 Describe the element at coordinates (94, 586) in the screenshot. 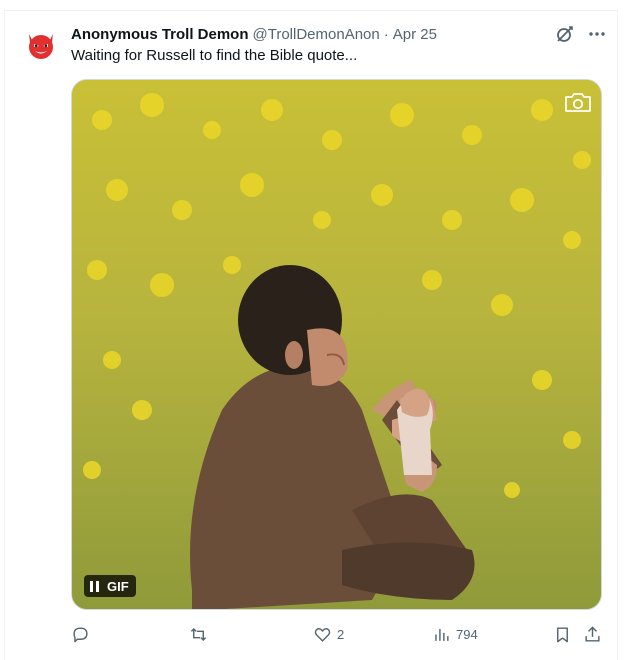

I see `pause-icon` at that location.